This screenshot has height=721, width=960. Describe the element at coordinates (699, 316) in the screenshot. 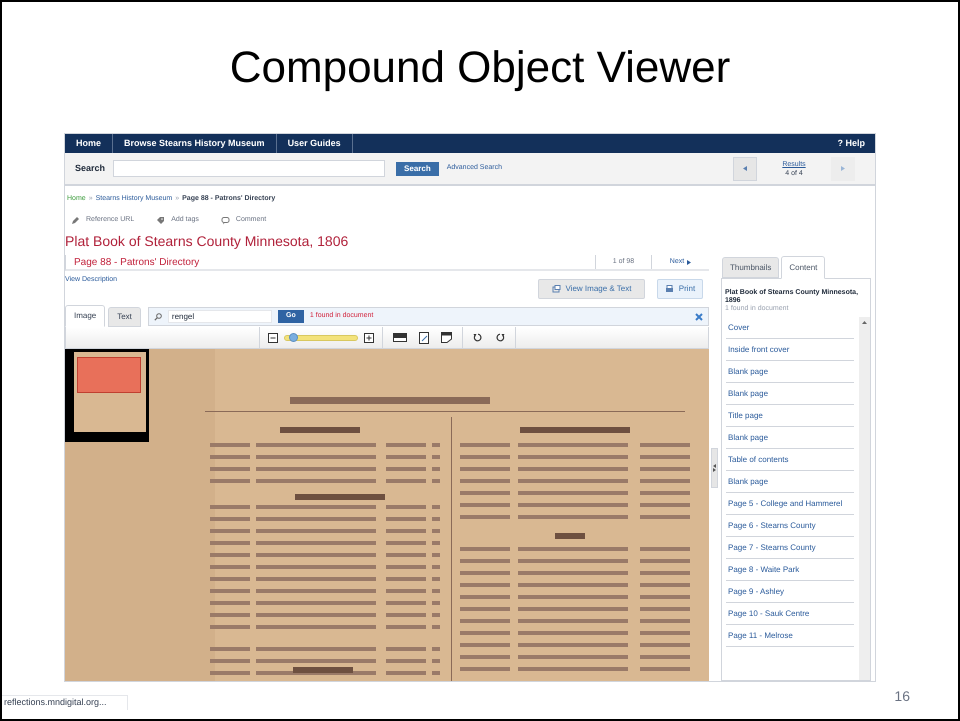

I see `close-icon` at that location.